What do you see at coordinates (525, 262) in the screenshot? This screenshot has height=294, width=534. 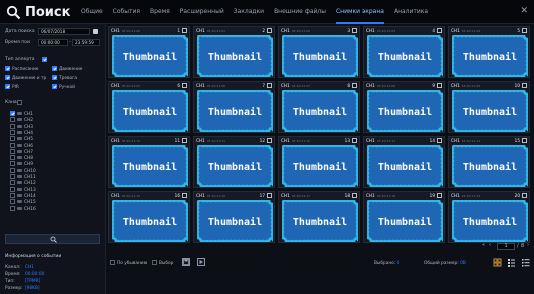 I see `list-view-icon` at bounding box center [525, 262].